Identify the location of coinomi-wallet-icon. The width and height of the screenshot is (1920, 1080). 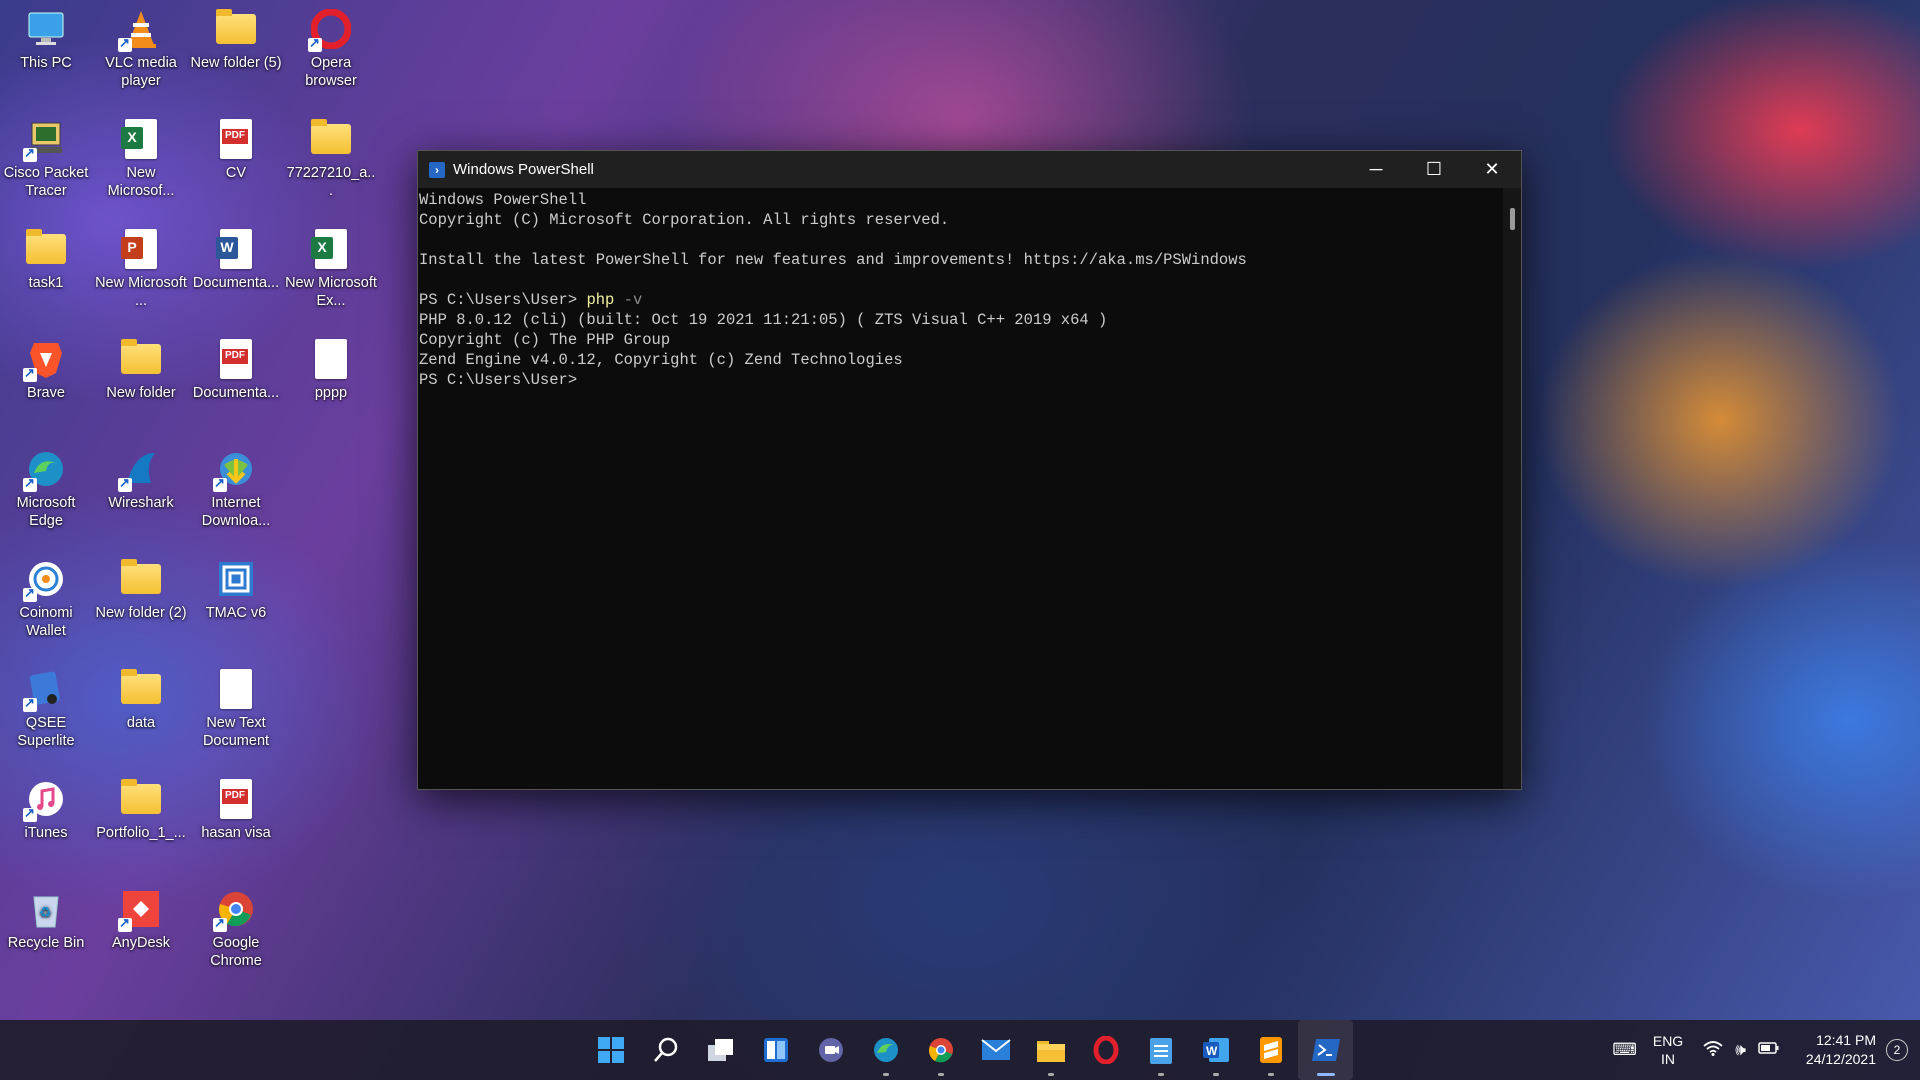
(45, 580).